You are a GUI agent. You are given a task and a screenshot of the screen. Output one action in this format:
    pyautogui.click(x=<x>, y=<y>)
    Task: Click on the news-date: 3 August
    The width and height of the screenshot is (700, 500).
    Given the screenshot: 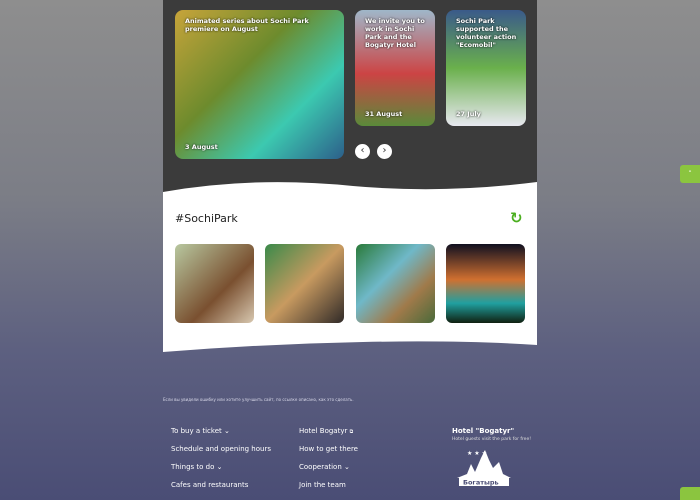 What is the action you would take?
    pyautogui.click(x=201, y=147)
    